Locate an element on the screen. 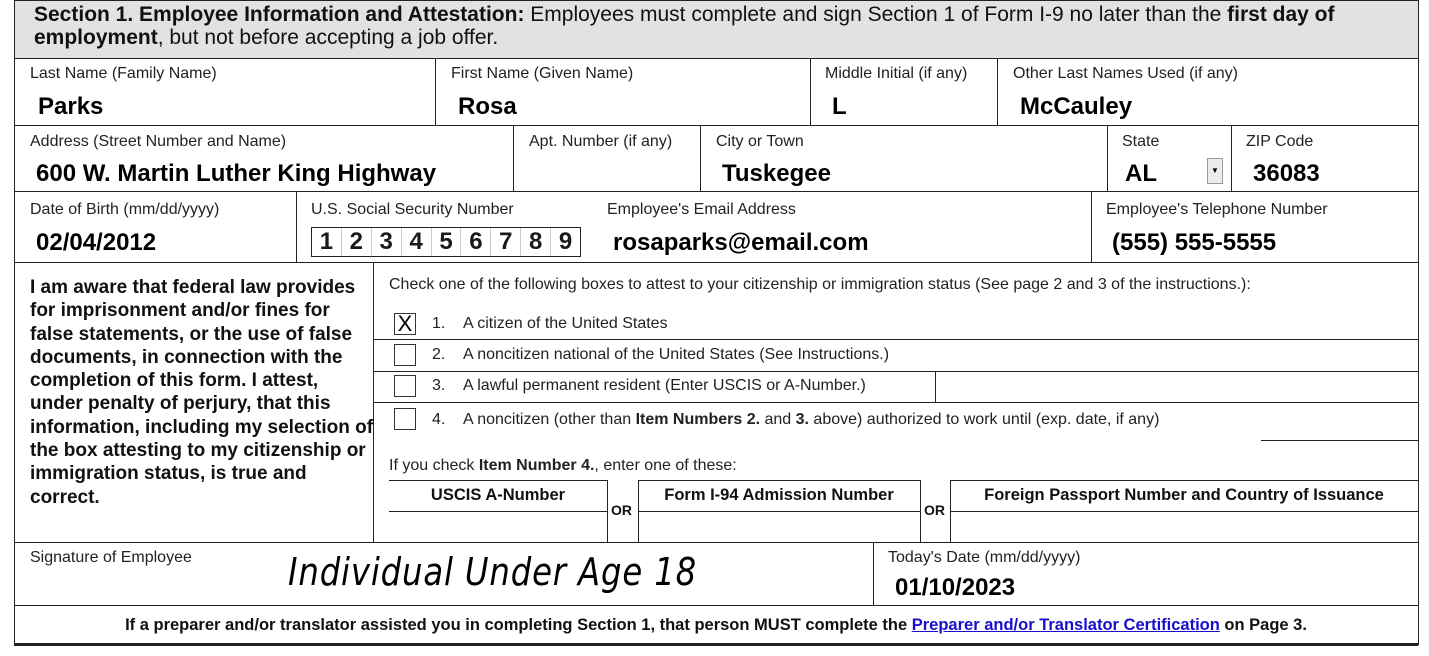 The width and height of the screenshot is (1429, 656). apt-number-field is located at coordinates (611, 173).